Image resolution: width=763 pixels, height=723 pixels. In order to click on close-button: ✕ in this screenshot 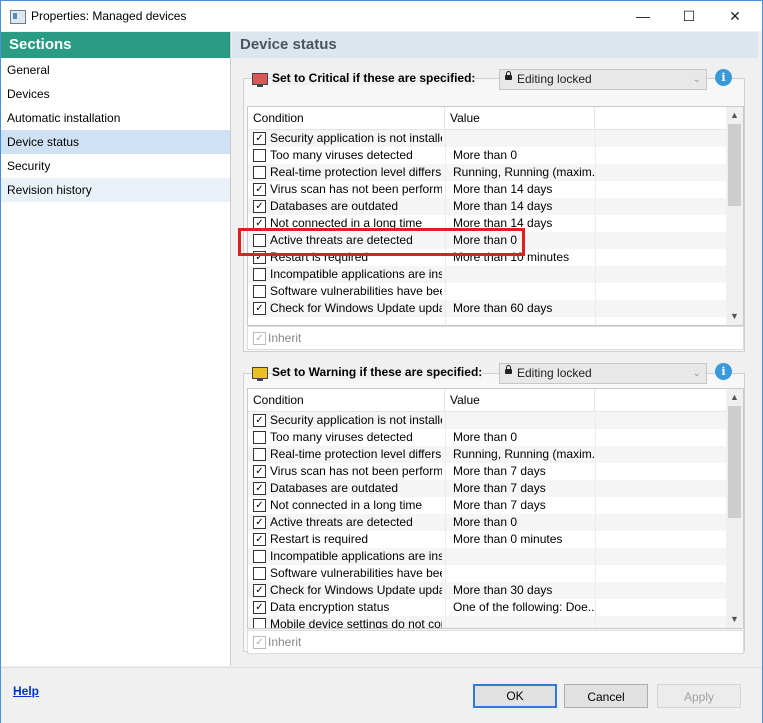, I will do `click(735, 16)`.